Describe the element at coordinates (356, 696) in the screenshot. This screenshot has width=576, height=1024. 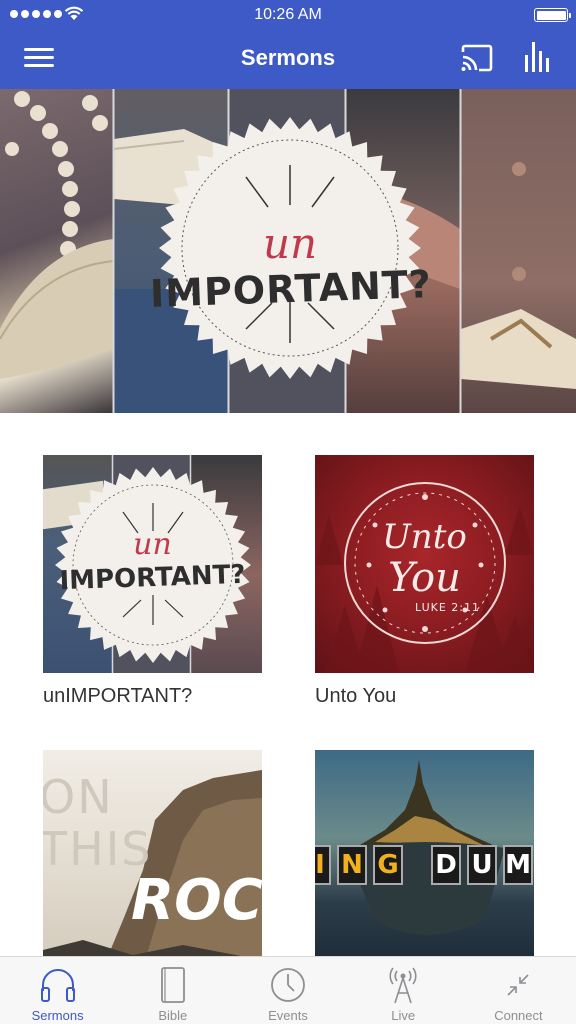
I see `series-title: Unto You` at that location.